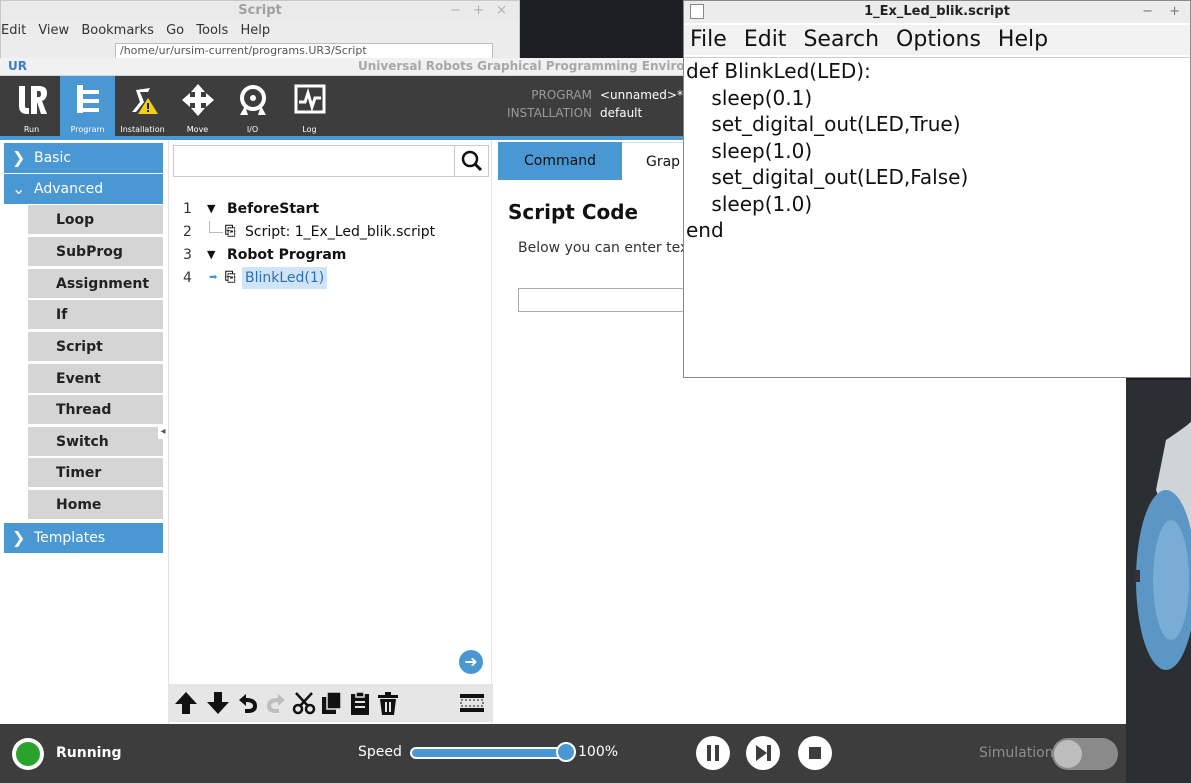  Describe the element at coordinates (749, 203) in the screenshot. I see `code-line: sleep(1.0)` at that location.